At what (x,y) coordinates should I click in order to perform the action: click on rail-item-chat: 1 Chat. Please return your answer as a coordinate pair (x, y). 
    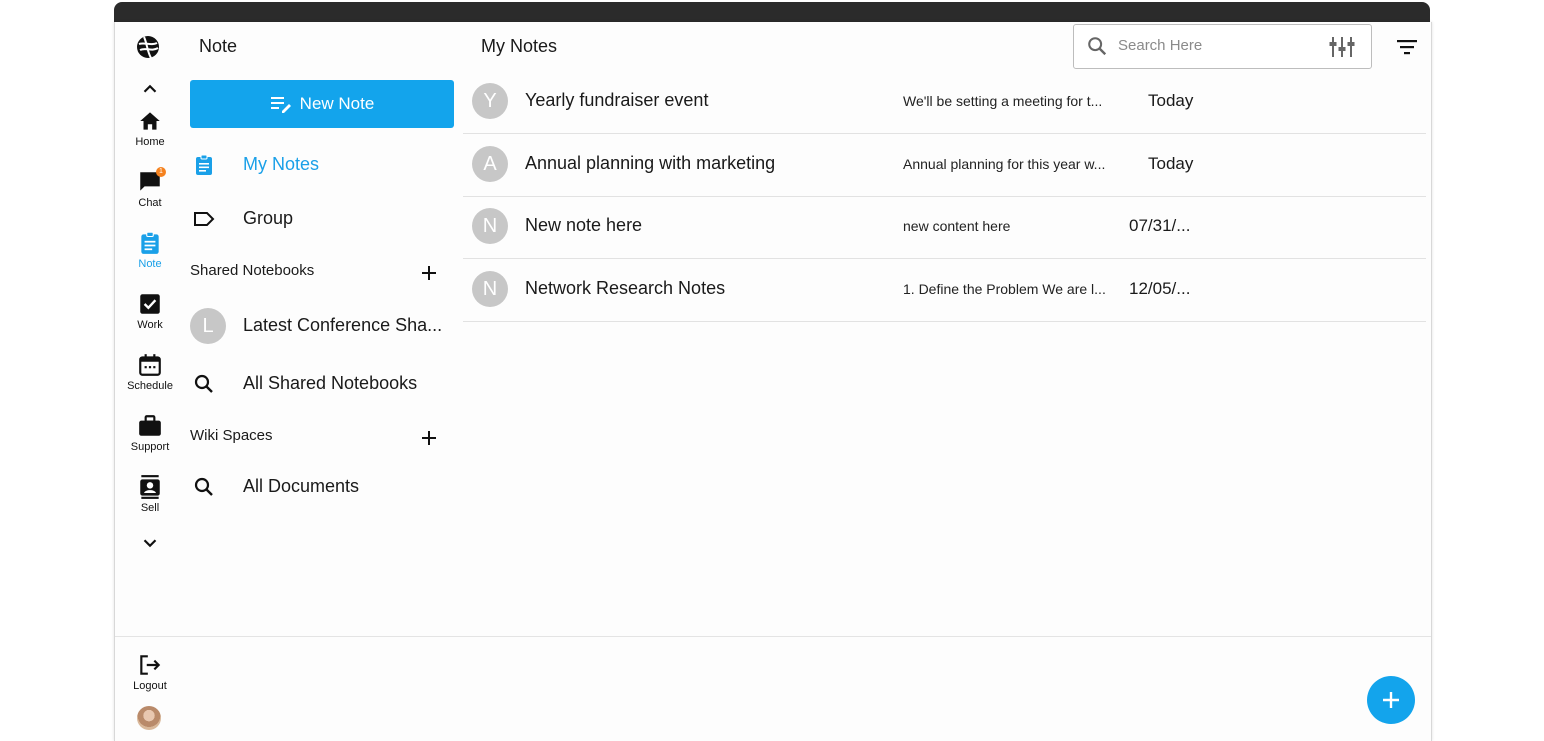
    Looking at the image, I should click on (150, 196).